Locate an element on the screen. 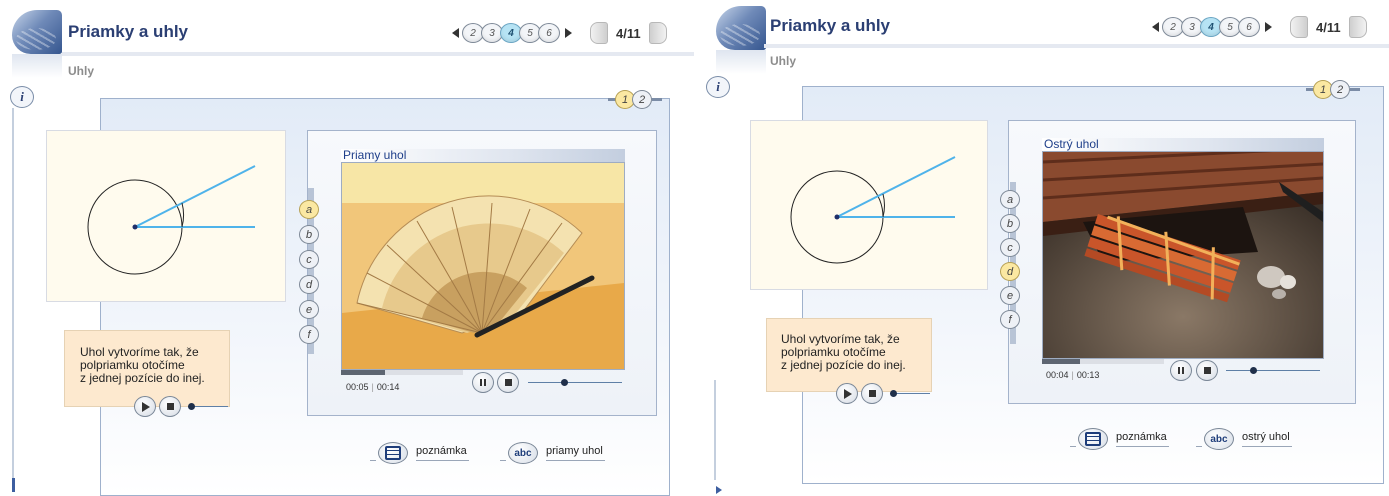  play-icon is located at coordinates (848, 393).